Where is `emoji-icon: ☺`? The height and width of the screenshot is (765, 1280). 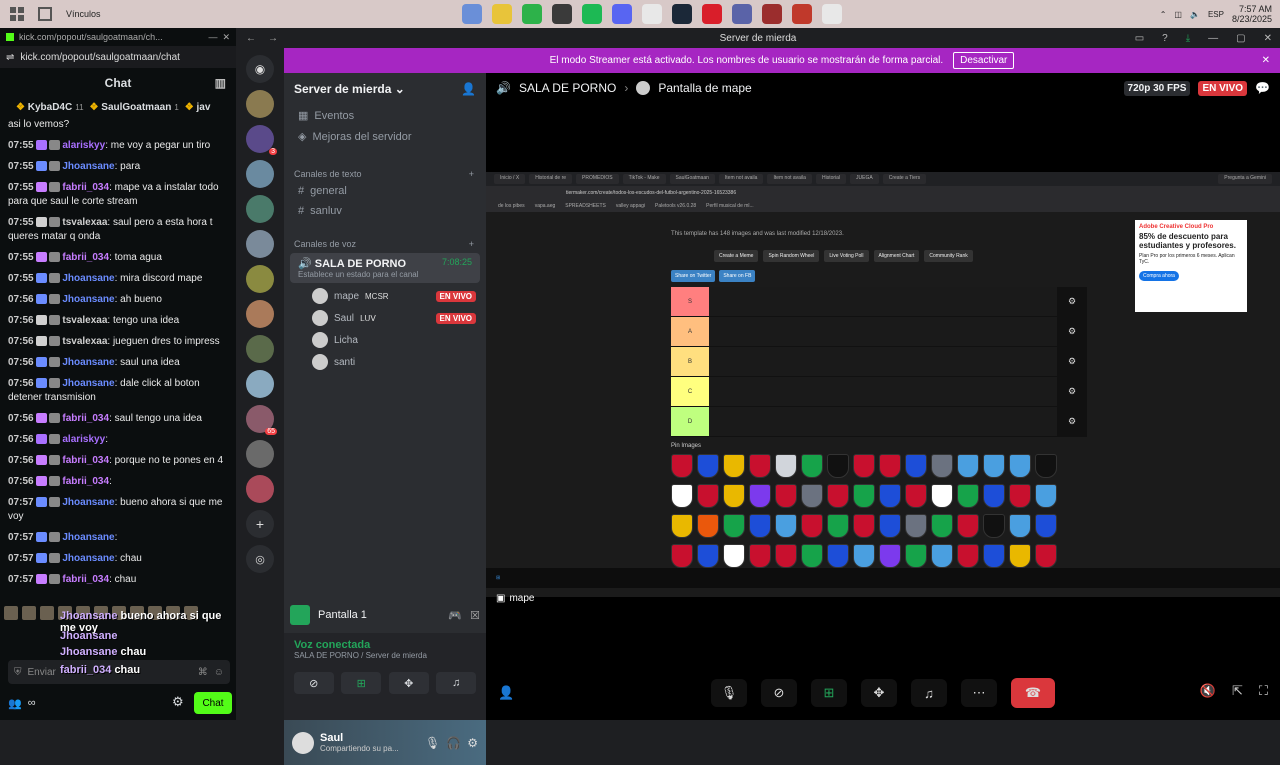
emoji-icon: ☺ is located at coordinates (219, 672).